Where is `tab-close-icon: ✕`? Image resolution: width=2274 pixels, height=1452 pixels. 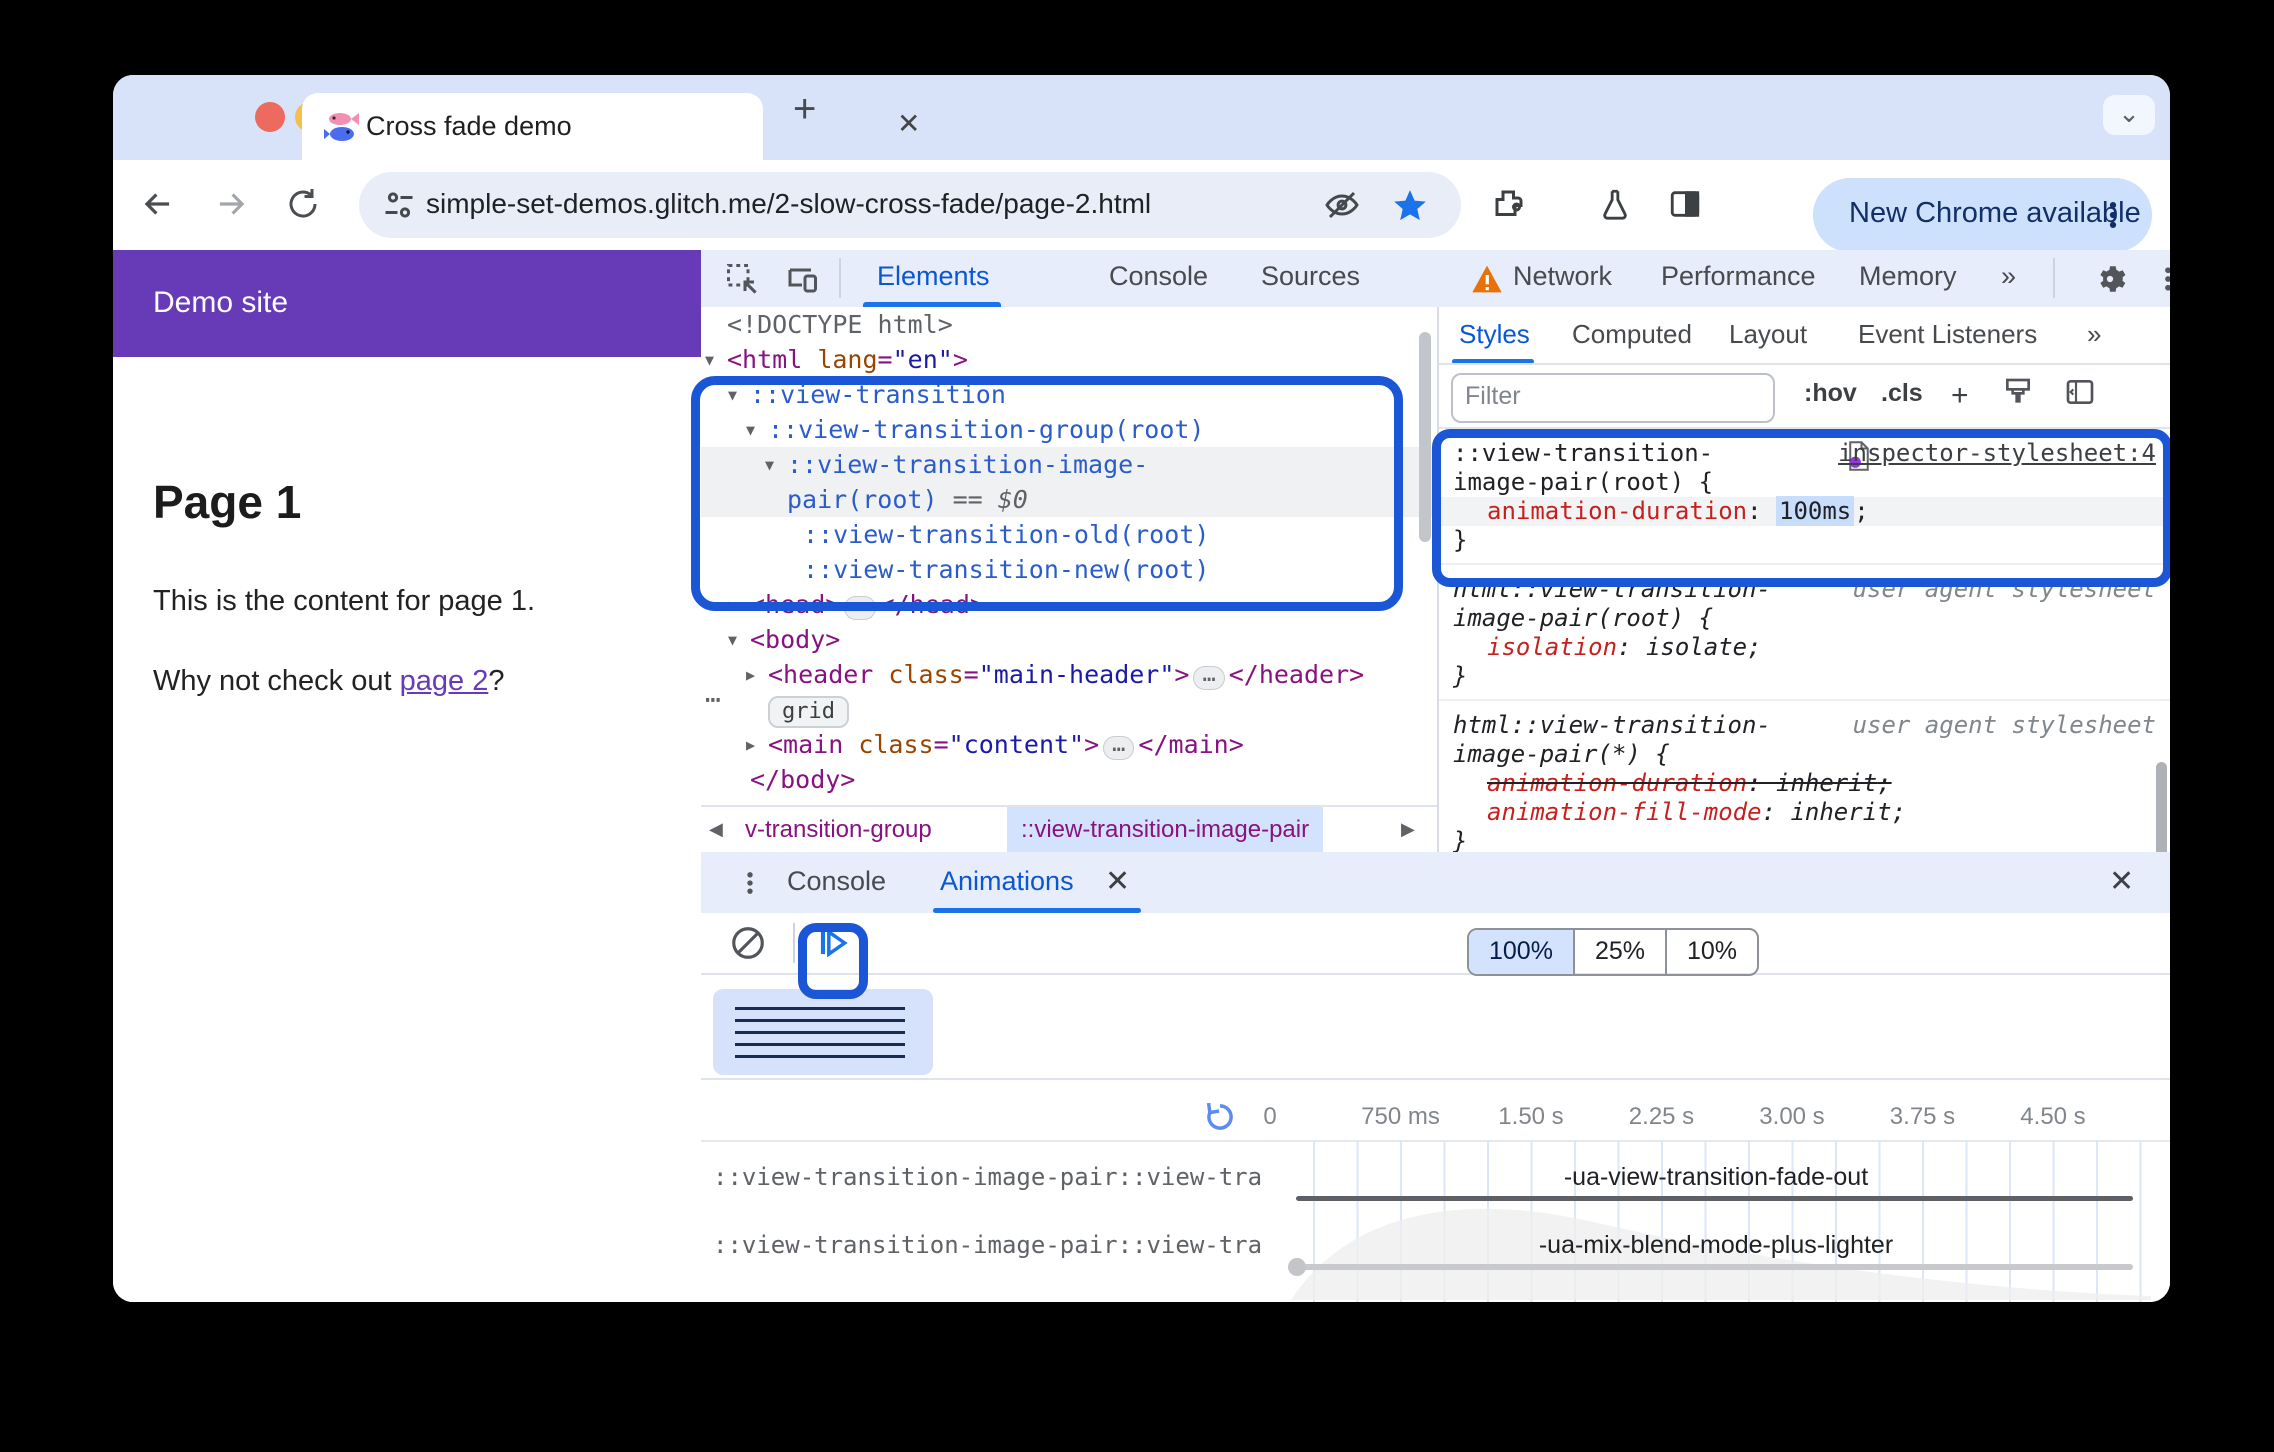
tab-close-icon: ✕ is located at coordinates (908, 123).